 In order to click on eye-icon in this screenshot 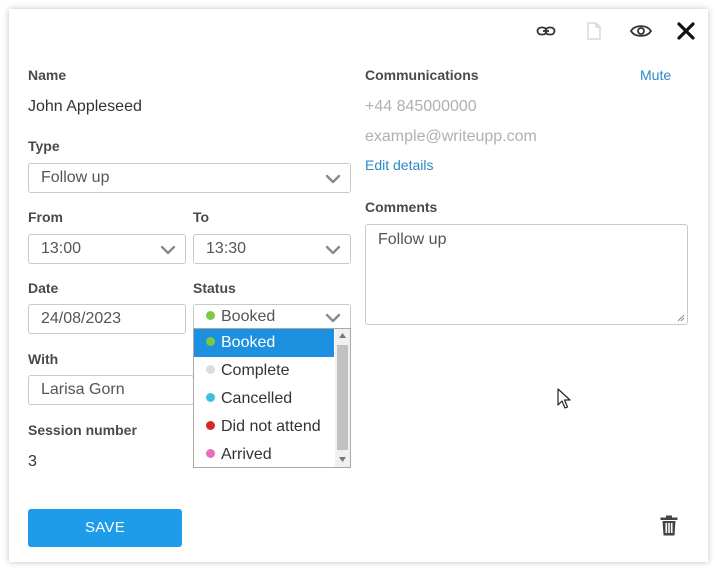, I will do `click(641, 33)`.